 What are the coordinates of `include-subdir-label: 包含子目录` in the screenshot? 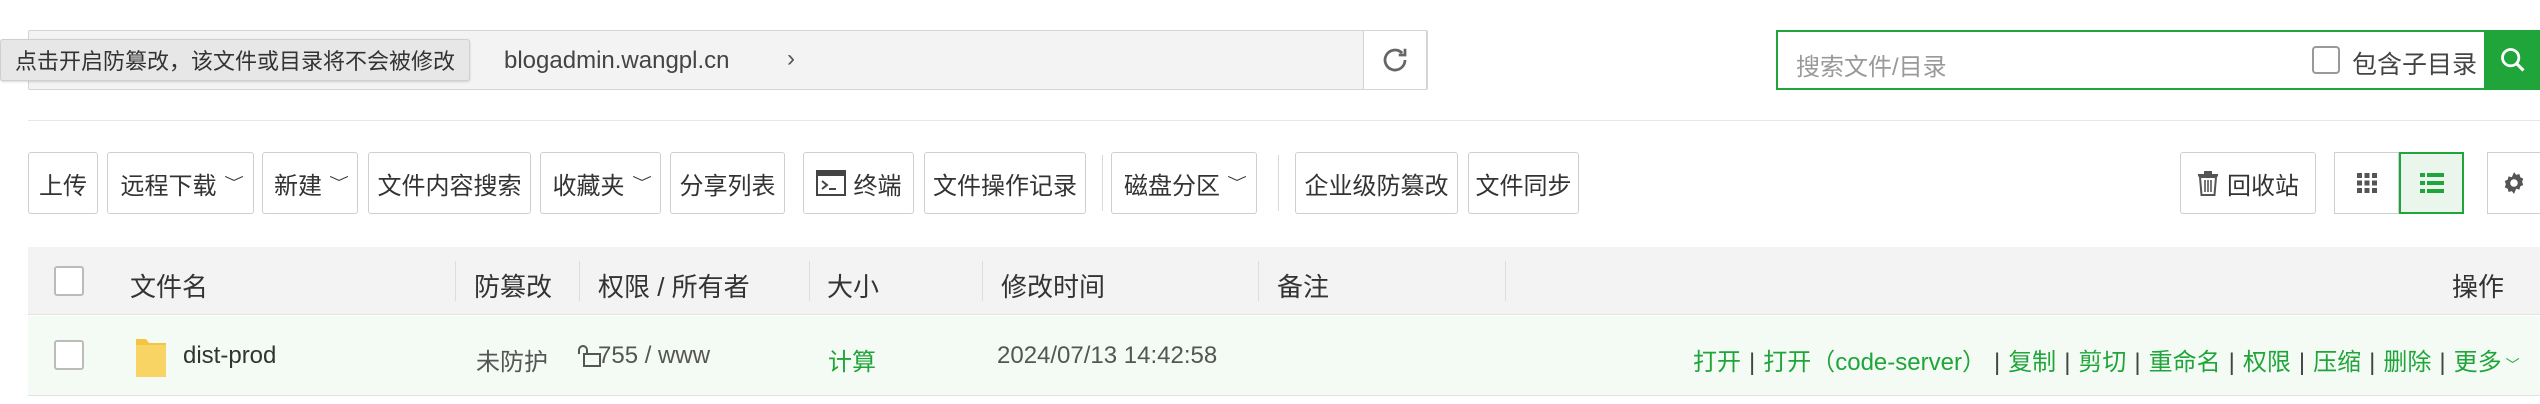 It's located at (2415, 65).